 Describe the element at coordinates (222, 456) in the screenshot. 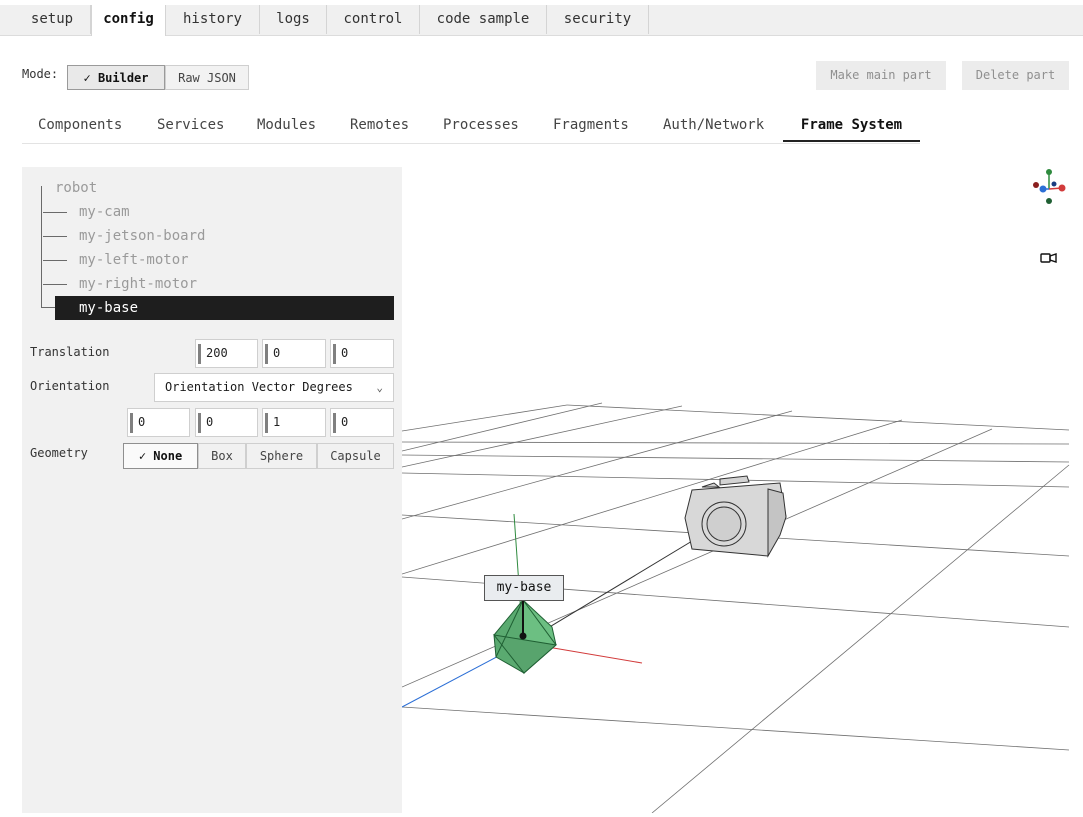

I see `geometry-box-button: Box` at that location.